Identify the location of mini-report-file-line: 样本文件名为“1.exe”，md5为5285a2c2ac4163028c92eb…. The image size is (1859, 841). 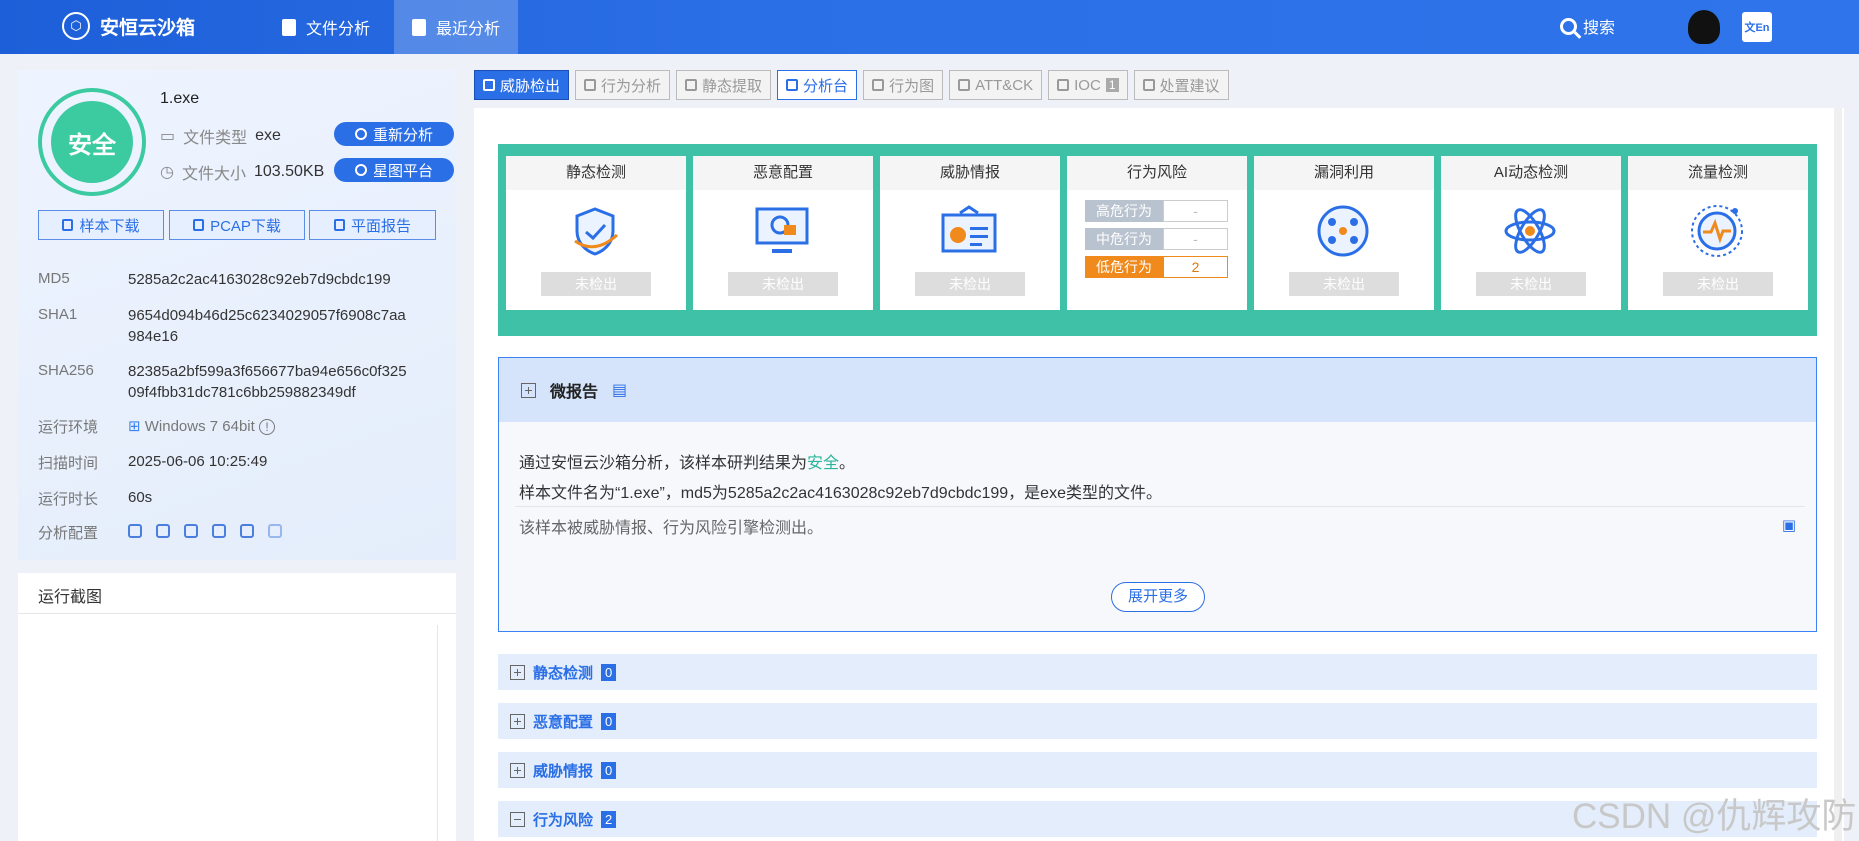
(840, 493).